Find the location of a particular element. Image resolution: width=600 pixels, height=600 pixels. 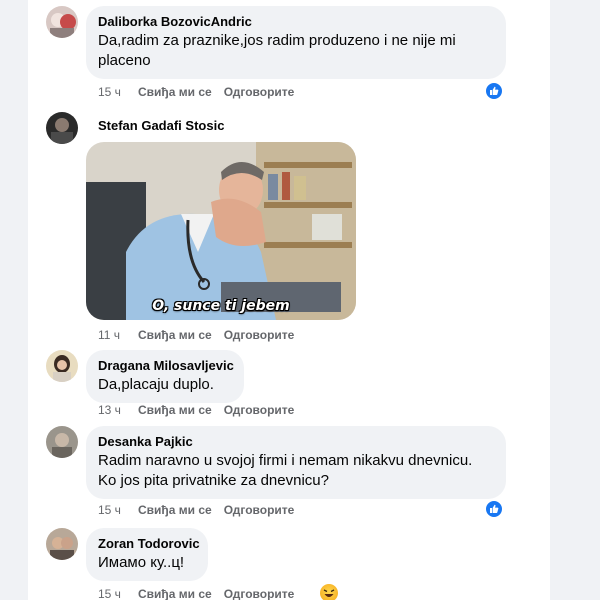

comment-bubble: Dragana Milosavljevic Da,placaju duplo. is located at coordinates (165, 376).